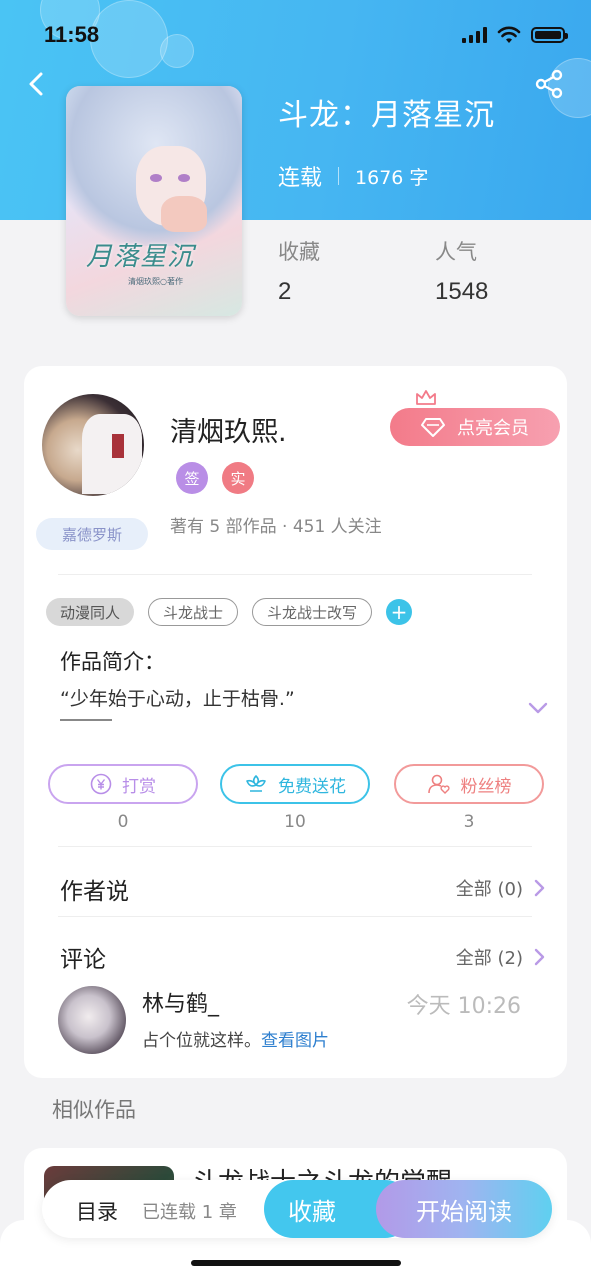 The height and width of the screenshot is (1280, 591). I want to click on share-icon, so click(549, 84).